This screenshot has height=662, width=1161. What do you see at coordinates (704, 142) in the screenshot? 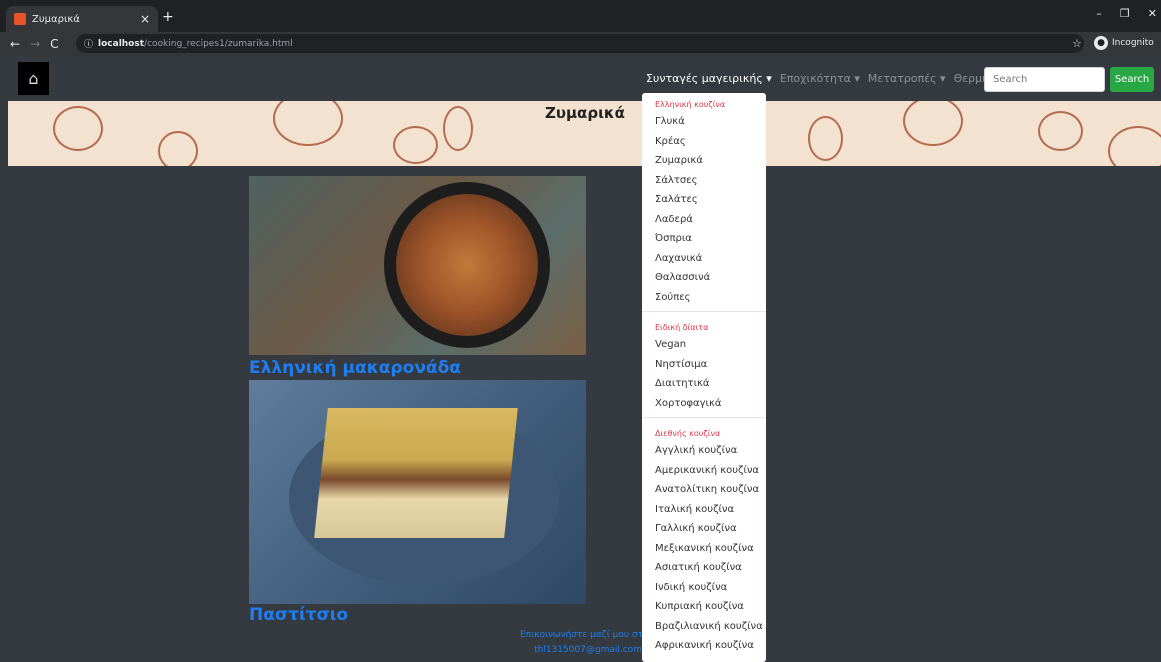
I see `dropdown-item: Κρέας` at bounding box center [704, 142].